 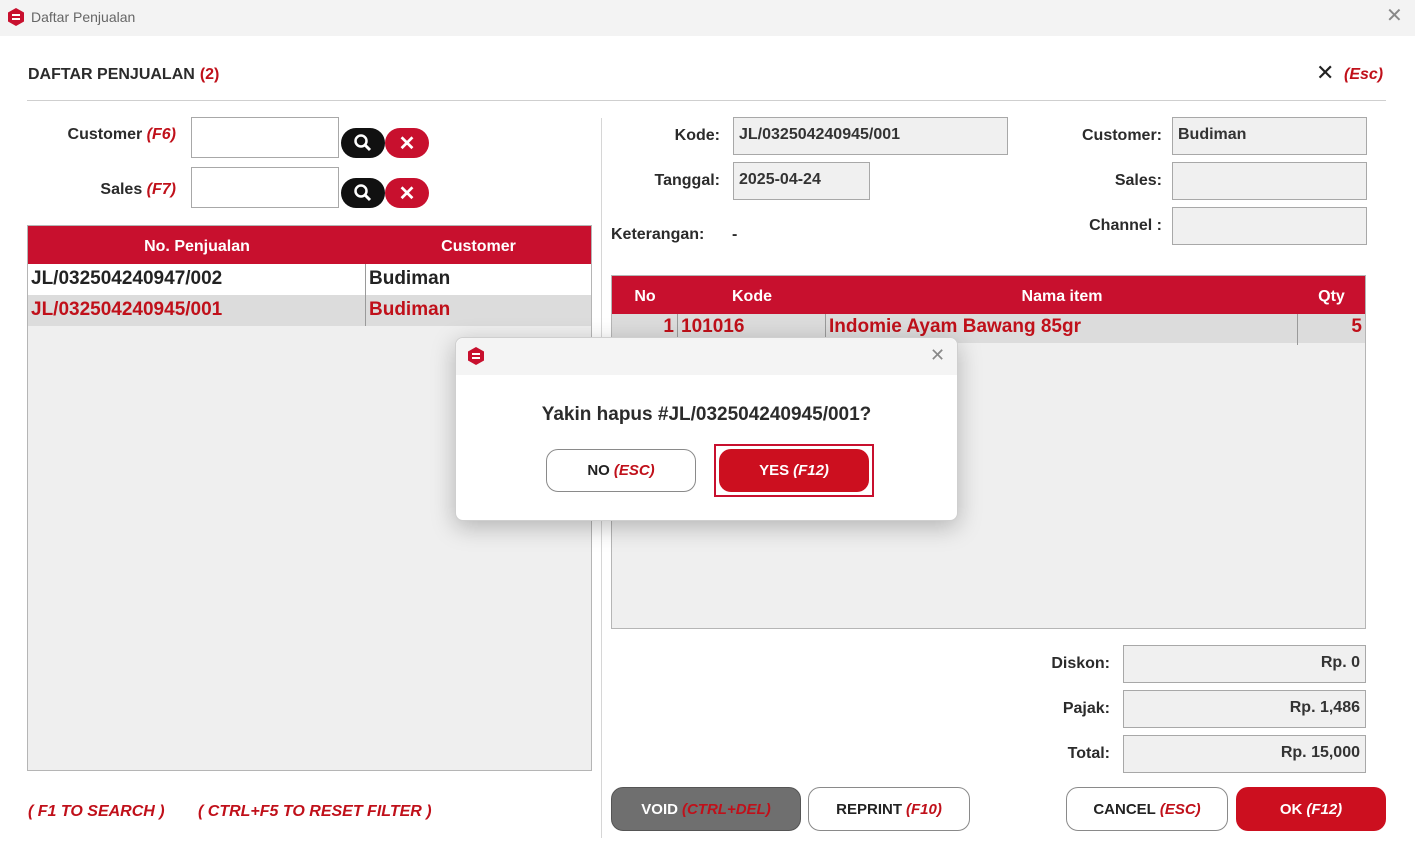 What do you see at coordinates (752, 291) in the screenshot?
I see `column-header-kode: Kode` at bounding box center [752, 291].